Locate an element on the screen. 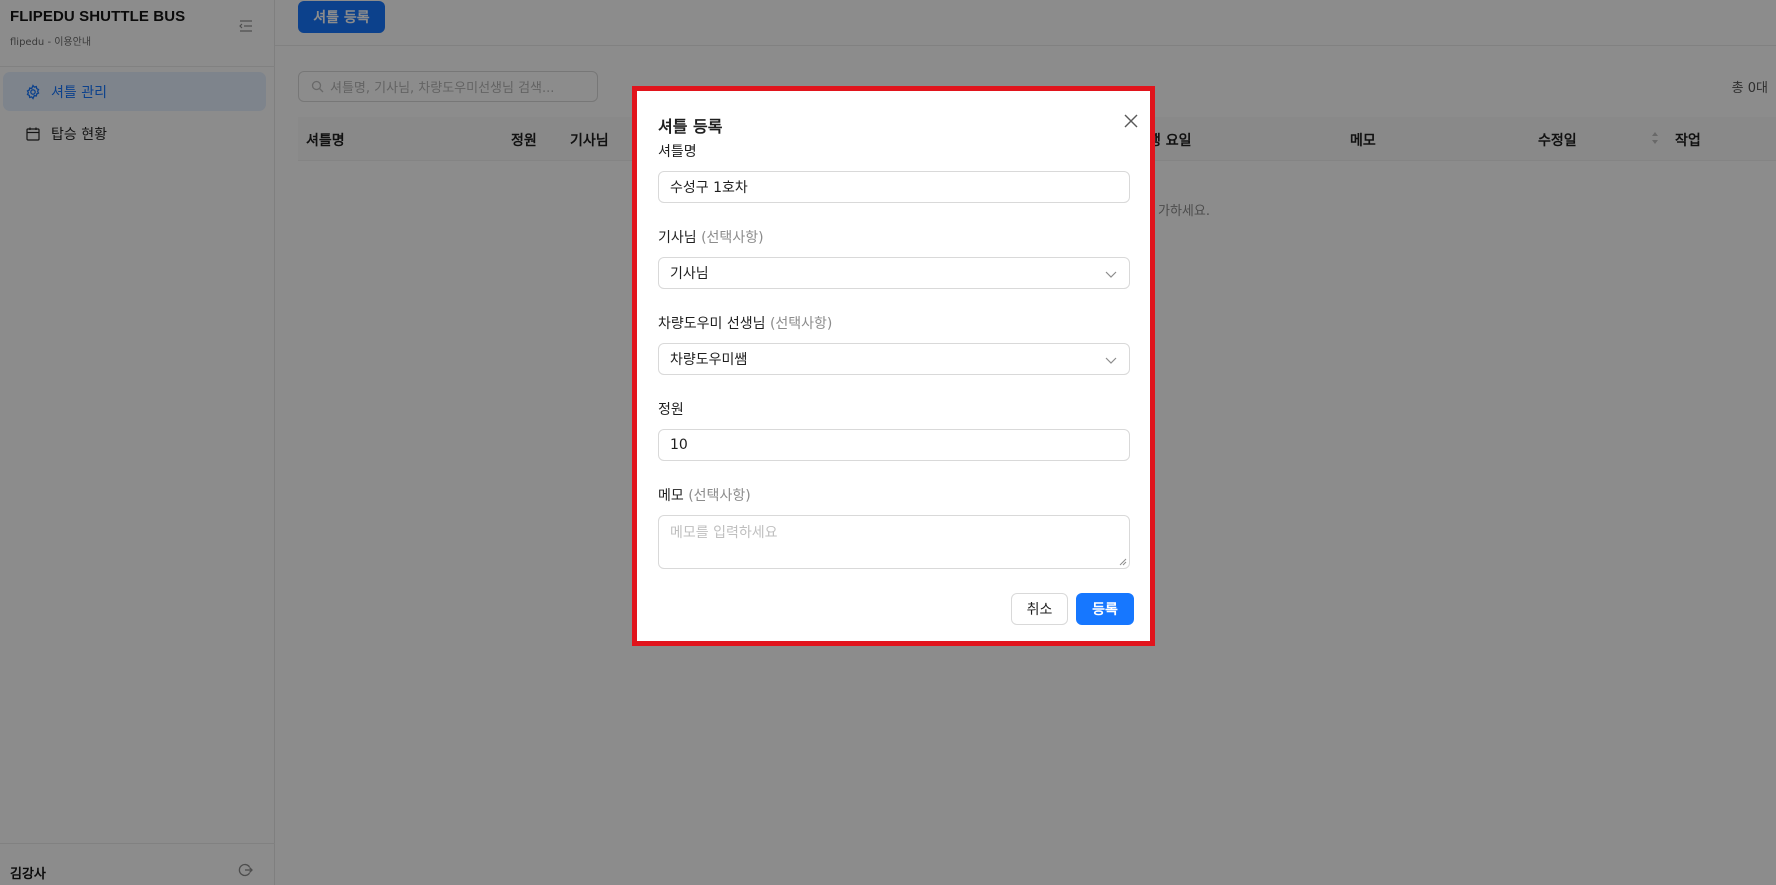 This screenshot has height=885, width=1776. memo-textarea: 메모를 입력하세요 is located at coordinates (894, 542).